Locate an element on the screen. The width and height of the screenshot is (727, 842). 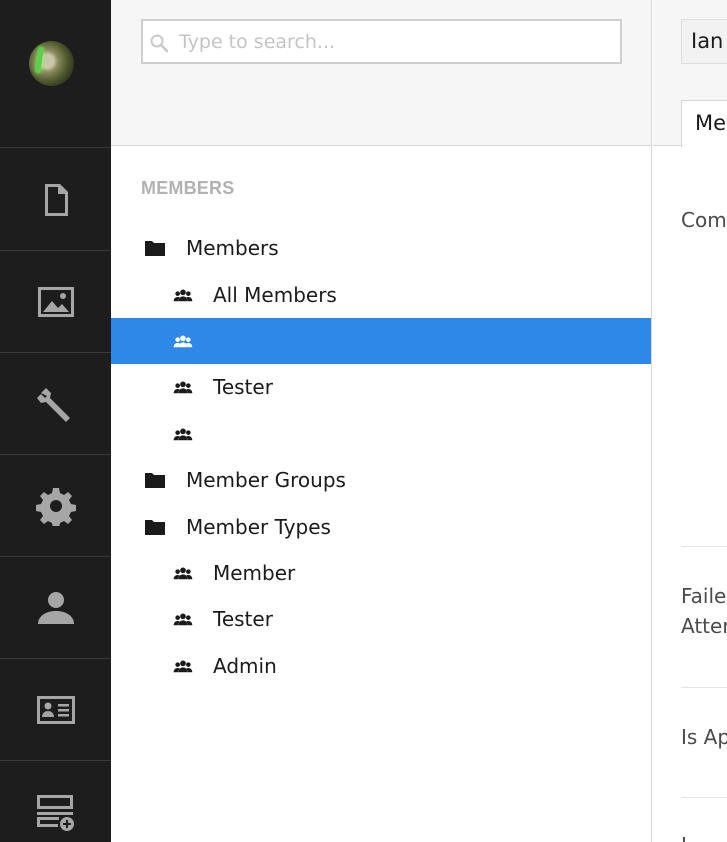
editor-header: Ian Me is located at coordinates (690, 73).